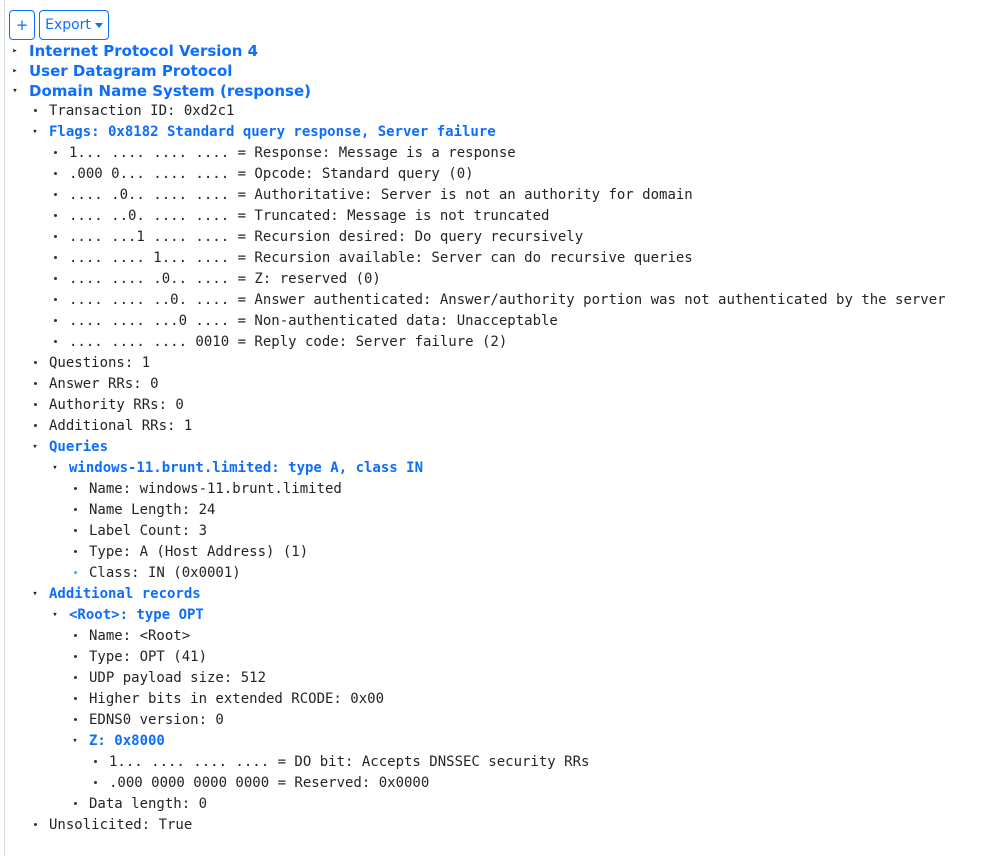 This screenshot has height=856, width=995. What do you see at coordinates (497, 594) in the screenshot?
I see `tree-row: ▾ Additional records` at bounding box center [497, 594].